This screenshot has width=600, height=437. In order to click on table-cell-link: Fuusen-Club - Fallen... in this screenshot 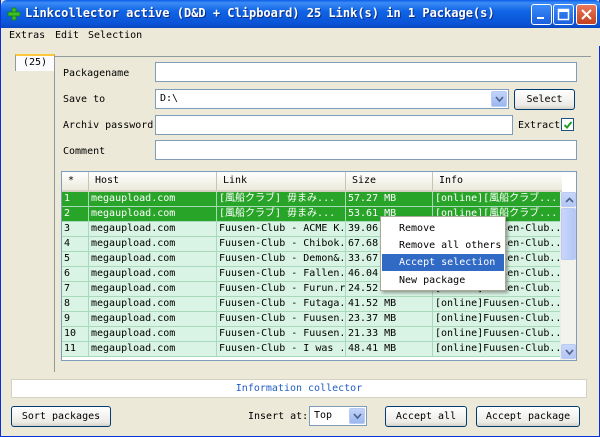, I will do `click(282, 274)`.